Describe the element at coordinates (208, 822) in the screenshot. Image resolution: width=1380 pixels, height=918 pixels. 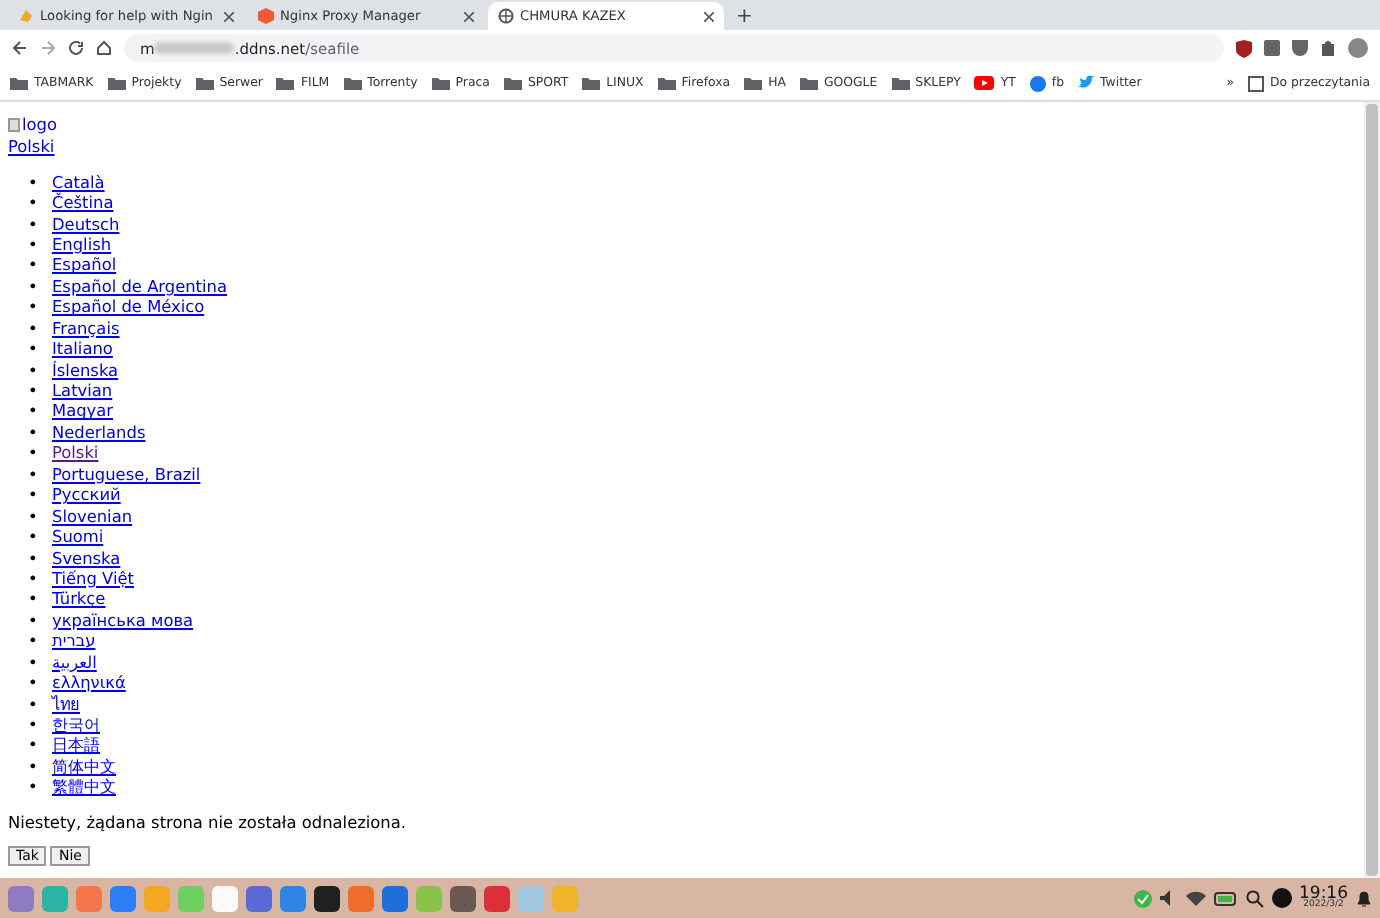
I see `error-message: Niestety, żądana strona nie została odnaleziona.` at that location.